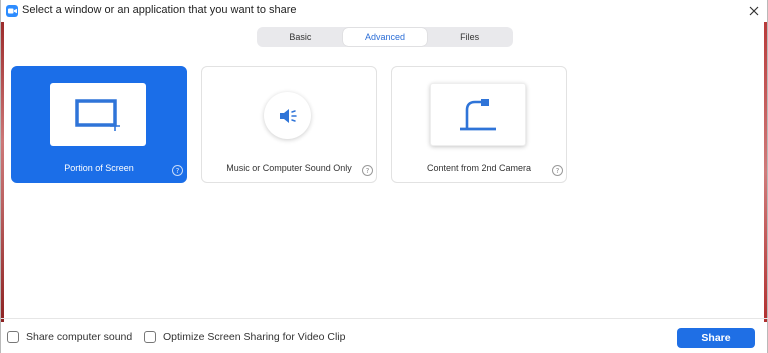 This screenshot has height=353, width=768. Describe the element at coordinates (300, 37) in the screenshot. I see `tab-basic: Basic` at that location.